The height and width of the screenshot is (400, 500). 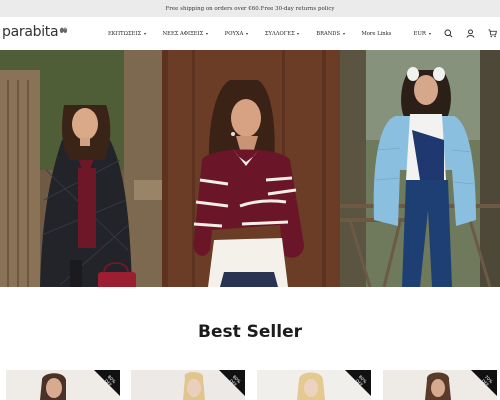 I want to click on search-icon, so click(x=448, y=33).